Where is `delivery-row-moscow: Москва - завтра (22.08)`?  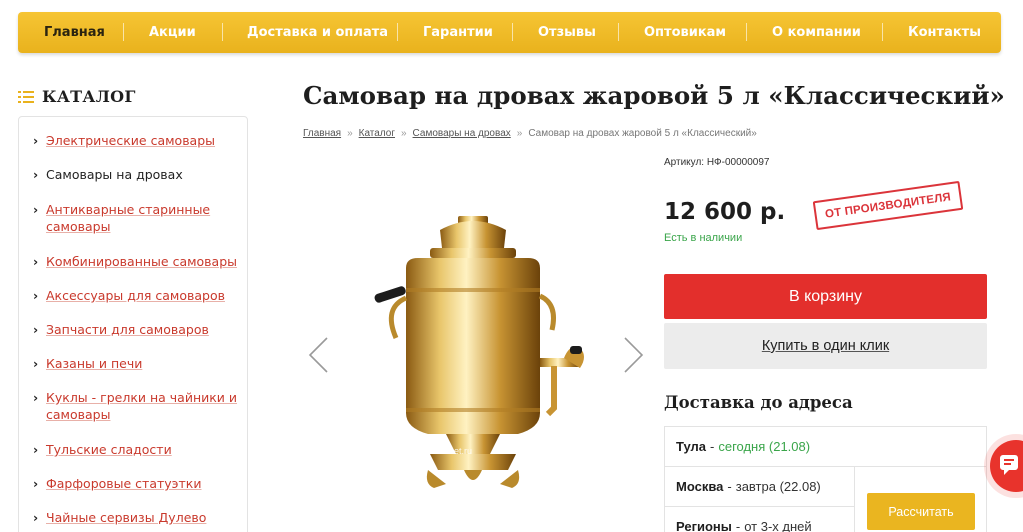
delivery-row-moscow: Москва - завтра (22.08) is located at coordinates (759, 487).